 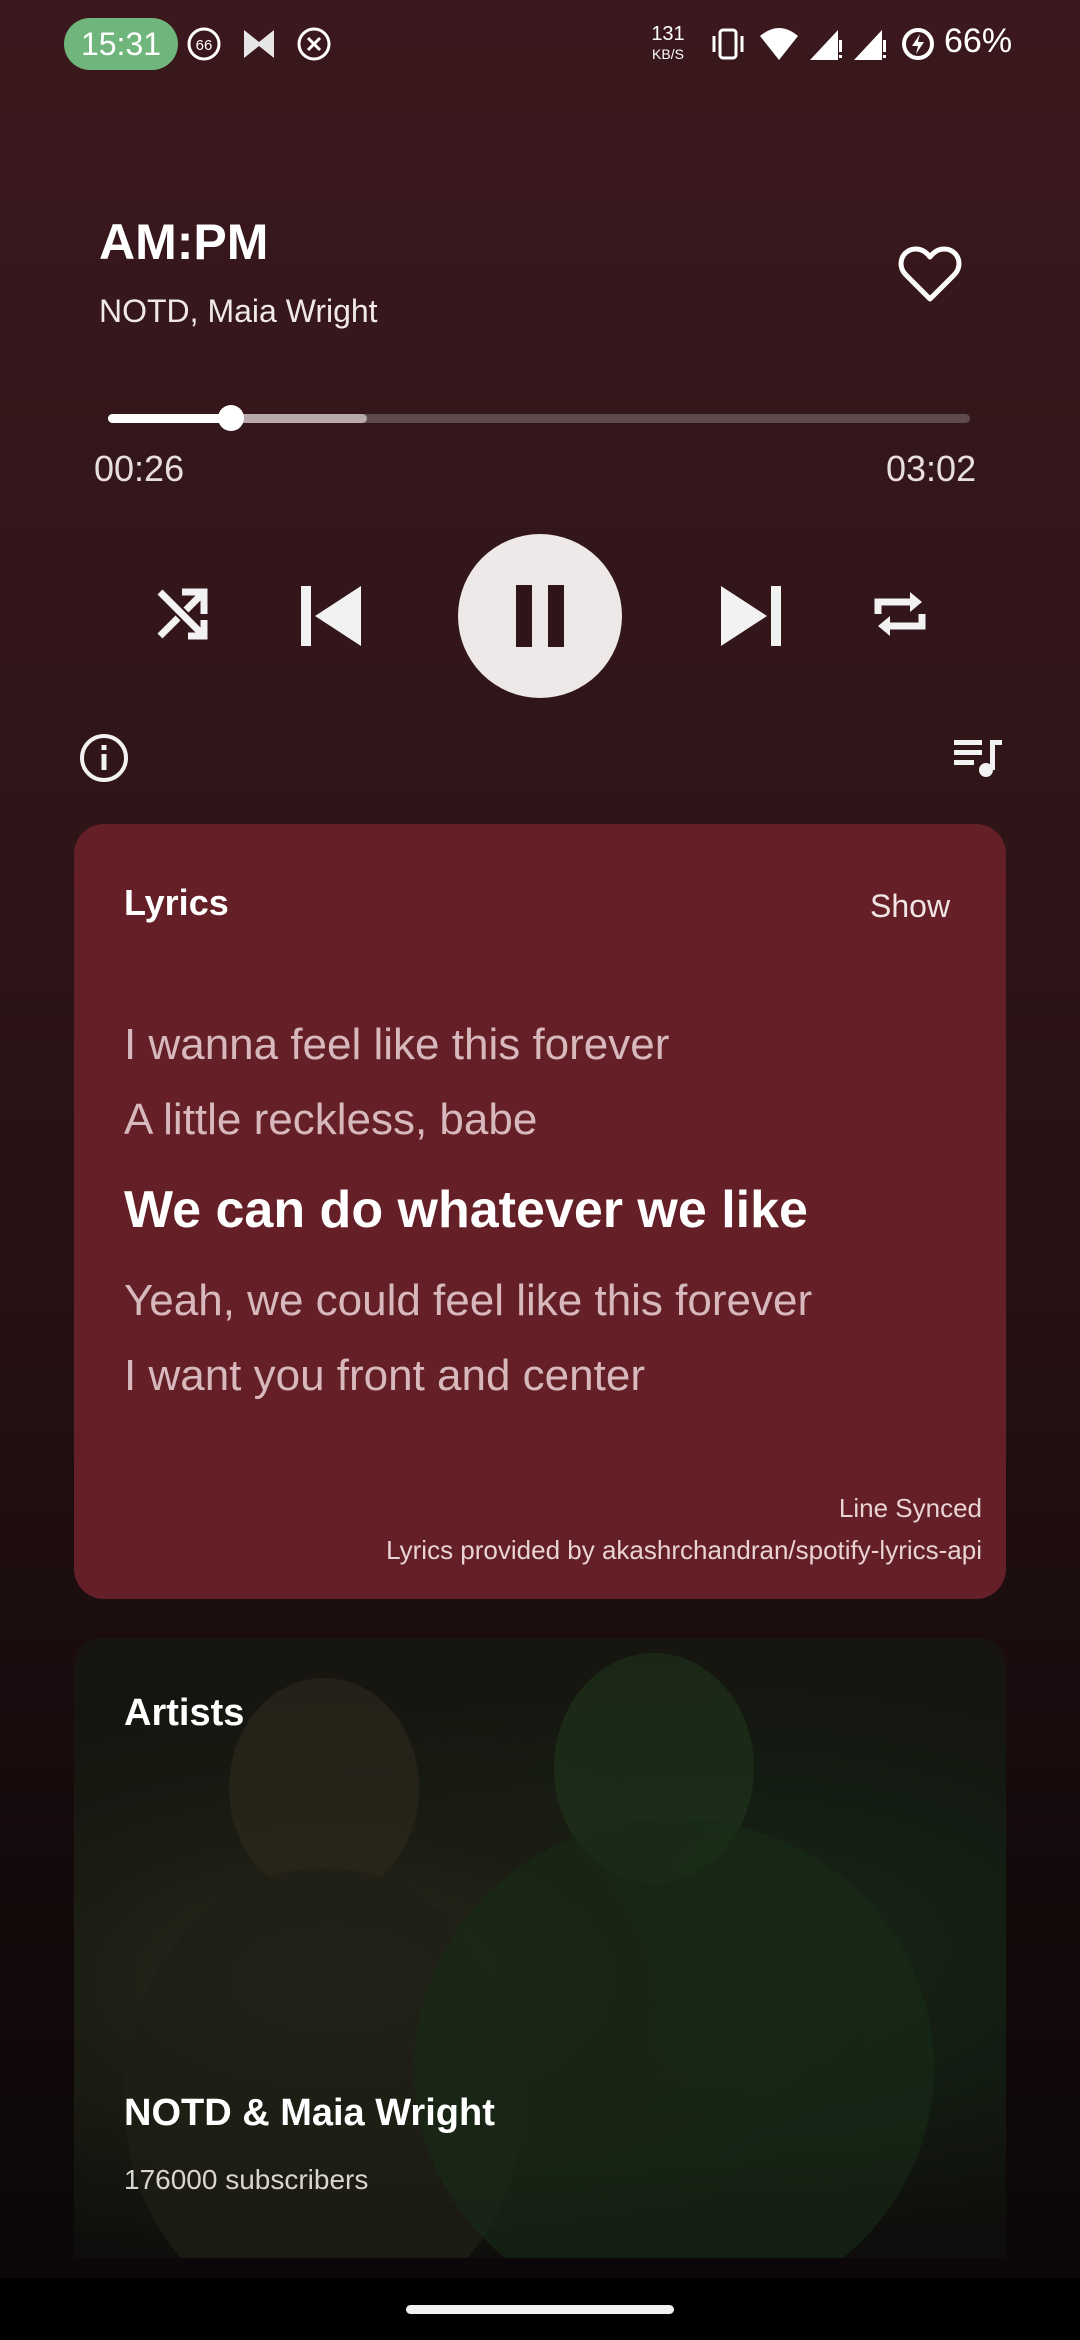 What do you see at coordinates (668, 54) in the screenshot?
I see `speed-unit: KB/S` at bounding box center [668, 54].